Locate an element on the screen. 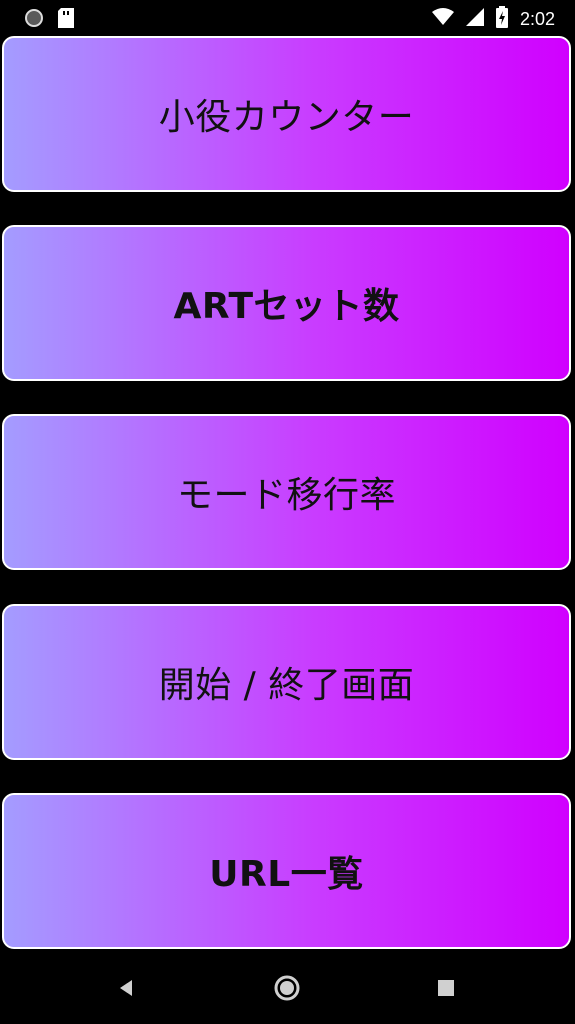 The width and height of the screenshot is (575, 1024). menu-label: モード移行率 is located at coordinates (286, 495).